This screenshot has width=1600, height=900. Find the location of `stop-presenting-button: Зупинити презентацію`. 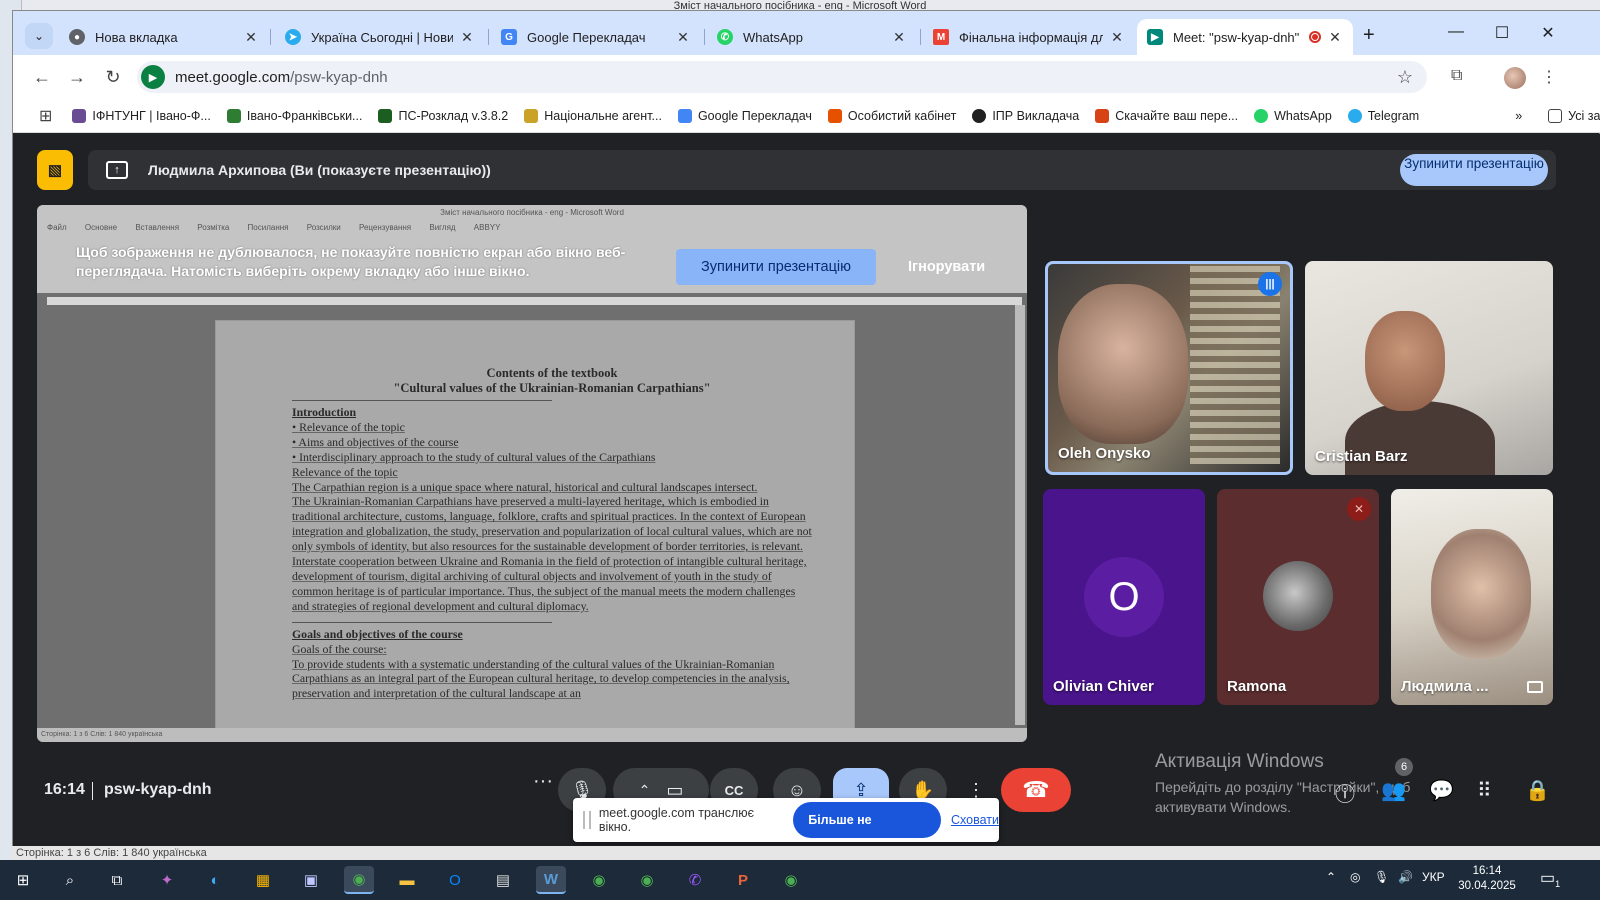

stop-presenting-button: Зупинити презентацію is located at coordinates (1474, 170).